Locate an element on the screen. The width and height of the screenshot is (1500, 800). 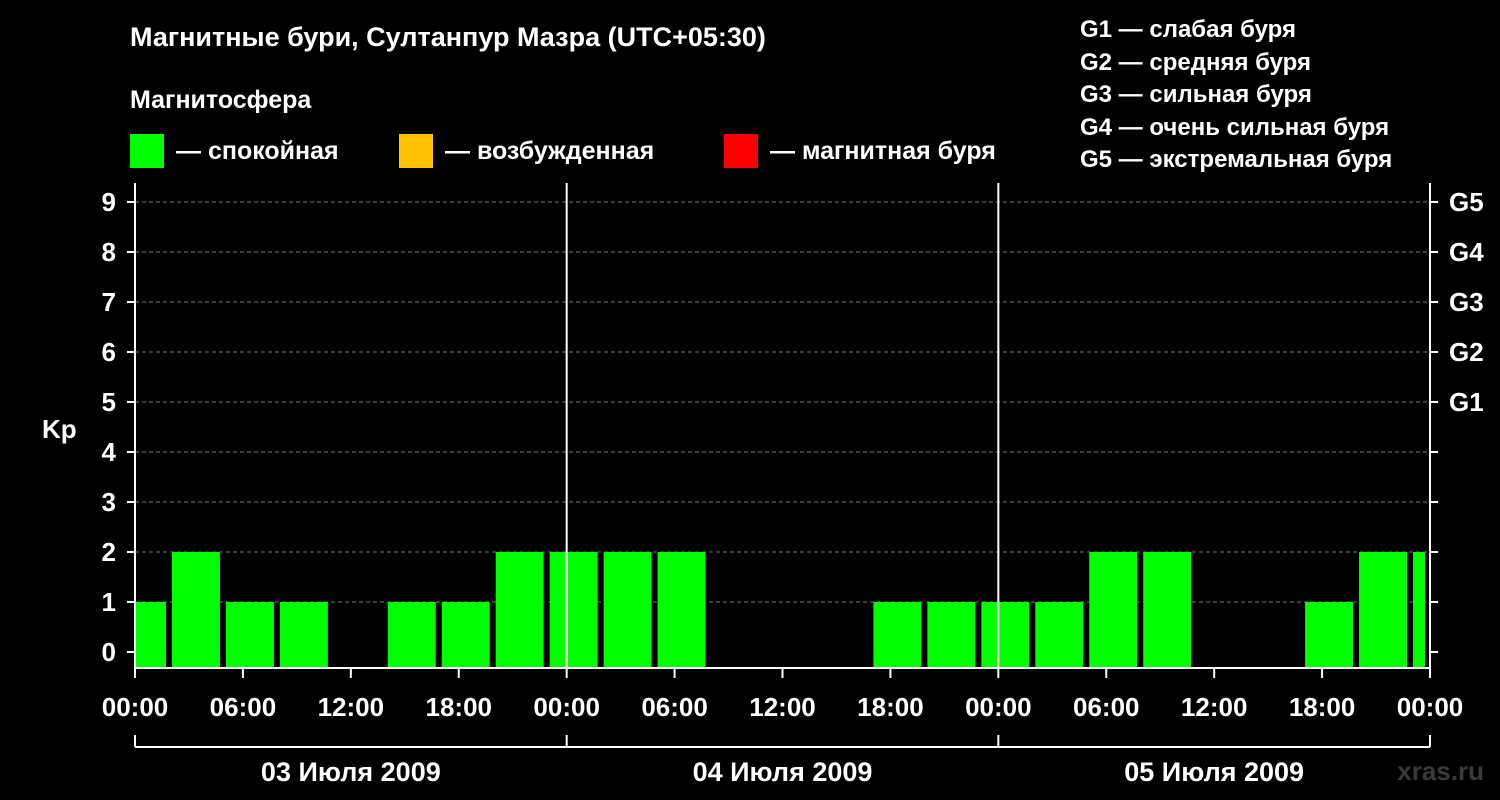
g-level-label: G1 is located at coordinates (1466, 402).